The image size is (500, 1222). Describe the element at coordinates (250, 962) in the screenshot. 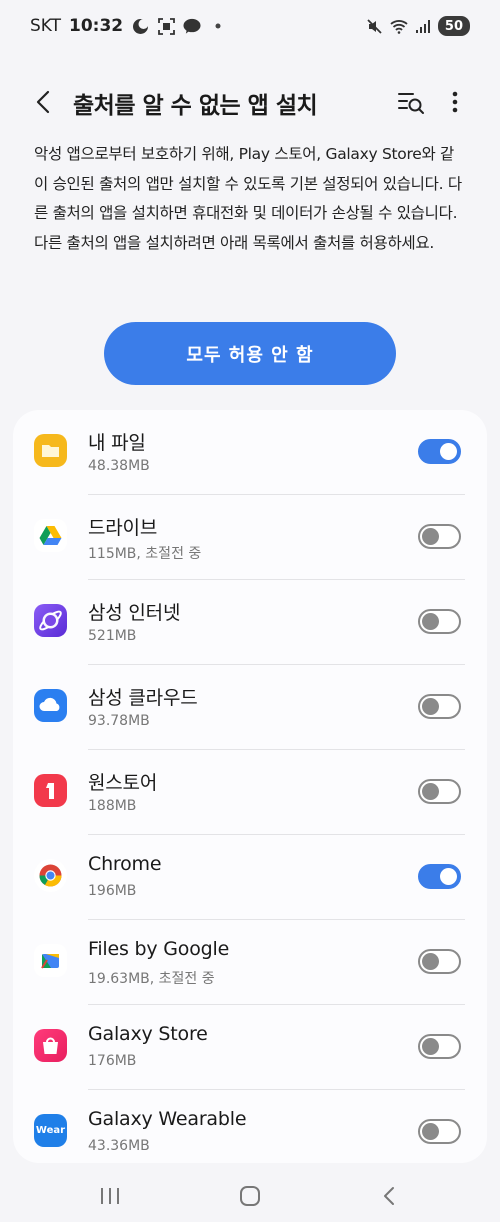

I see `app-row: Files by Google 19.63MB, 초절전 중` at that location.